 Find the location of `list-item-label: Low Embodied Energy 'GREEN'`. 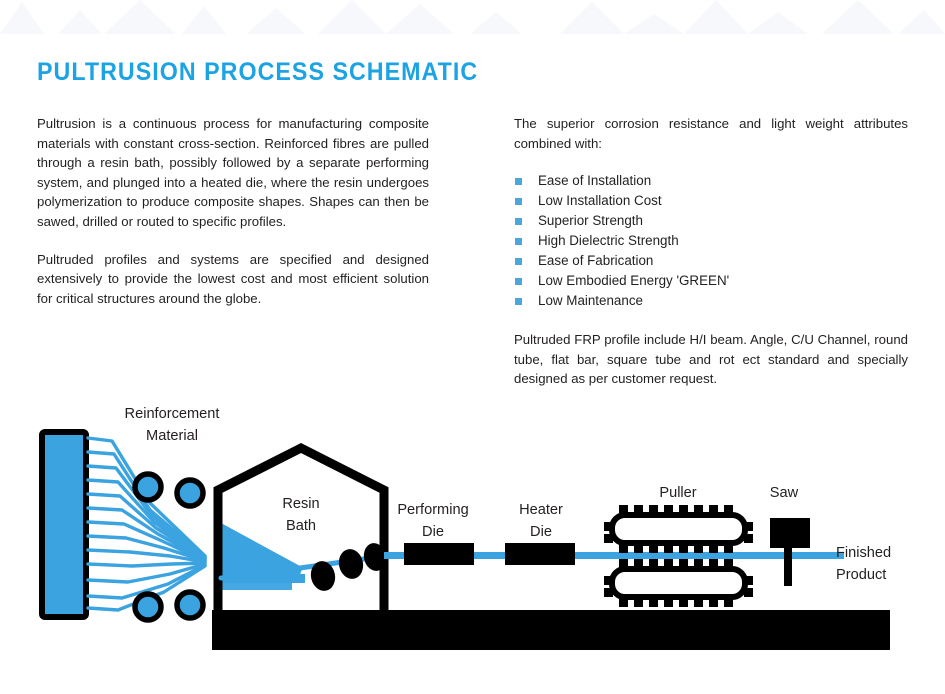

list-item-label: Low Embodied Energy 'GREEN' is located at coordinates (634, 281).